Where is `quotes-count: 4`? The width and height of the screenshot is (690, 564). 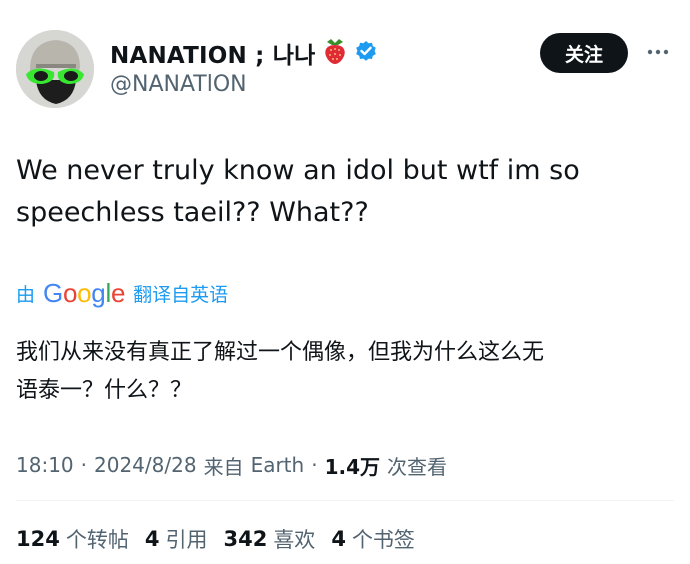
quotes-count: 4 is located at coordinates (152, 539).